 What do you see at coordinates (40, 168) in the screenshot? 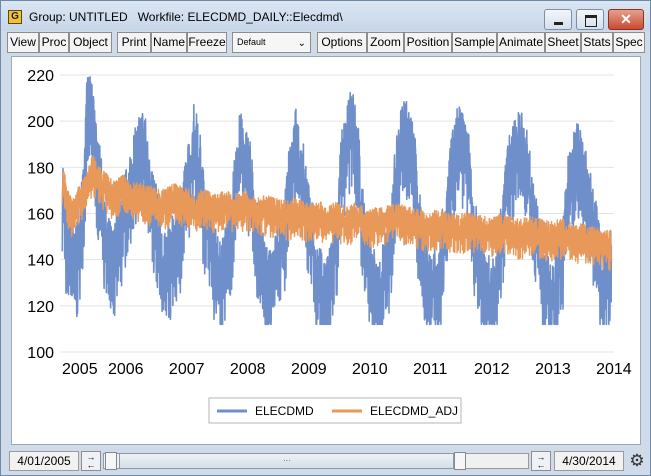
I see `y-tick-label: 180` at bounding box center [40, 168].